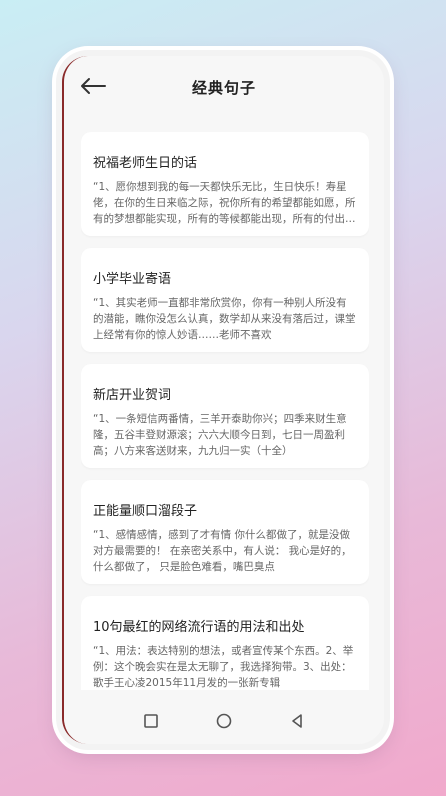 Image resolution: width=446 pixels, height=796 pixels. I want to click on item-title: 新店开业贺词, so click(132, 395).